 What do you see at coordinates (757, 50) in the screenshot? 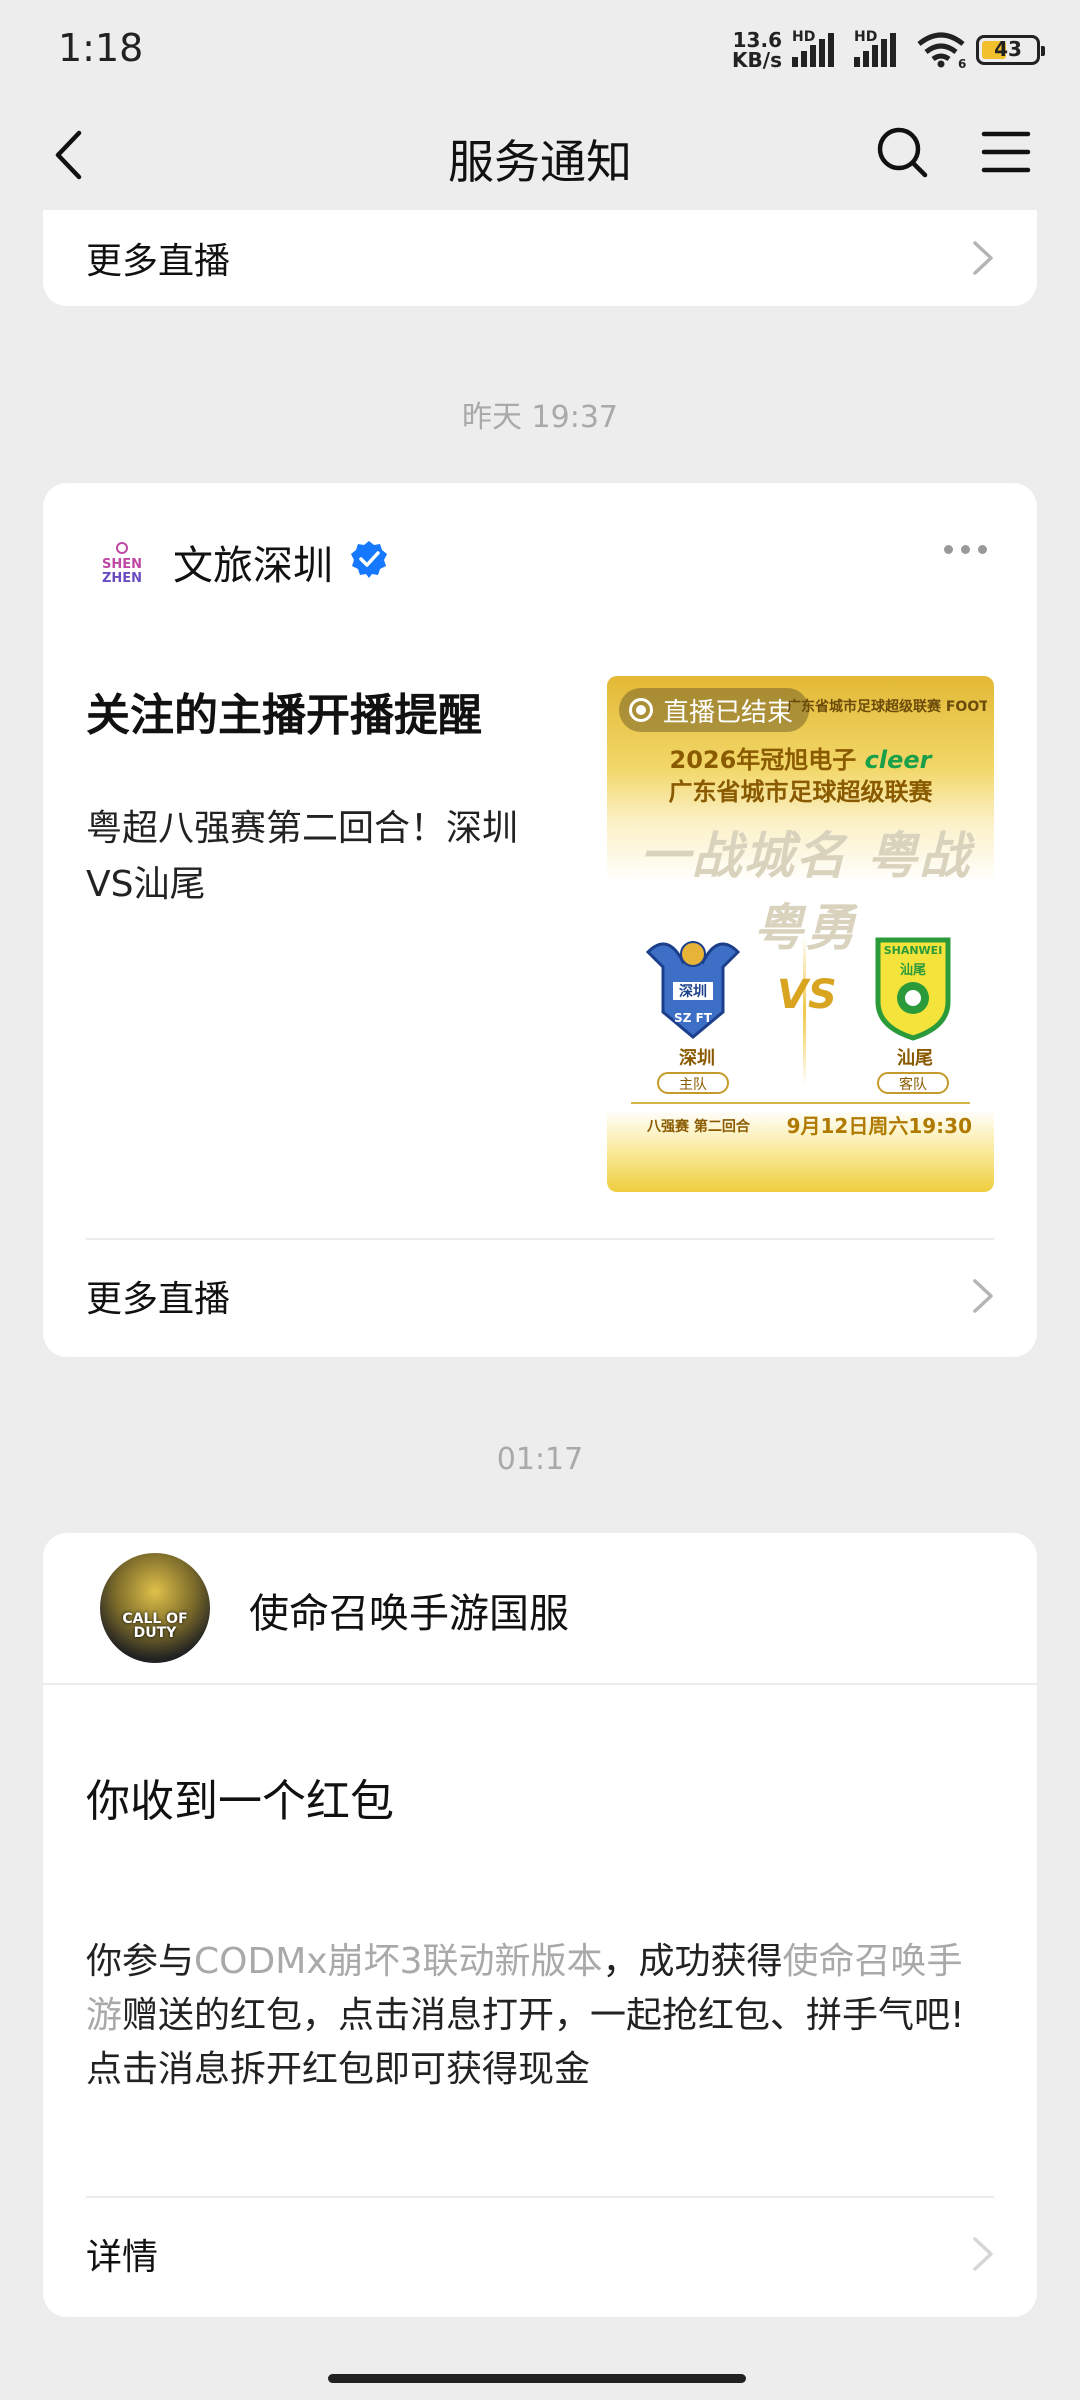
I see `network-speed: 13.6 KB/s` at bounding box center [757, 50].